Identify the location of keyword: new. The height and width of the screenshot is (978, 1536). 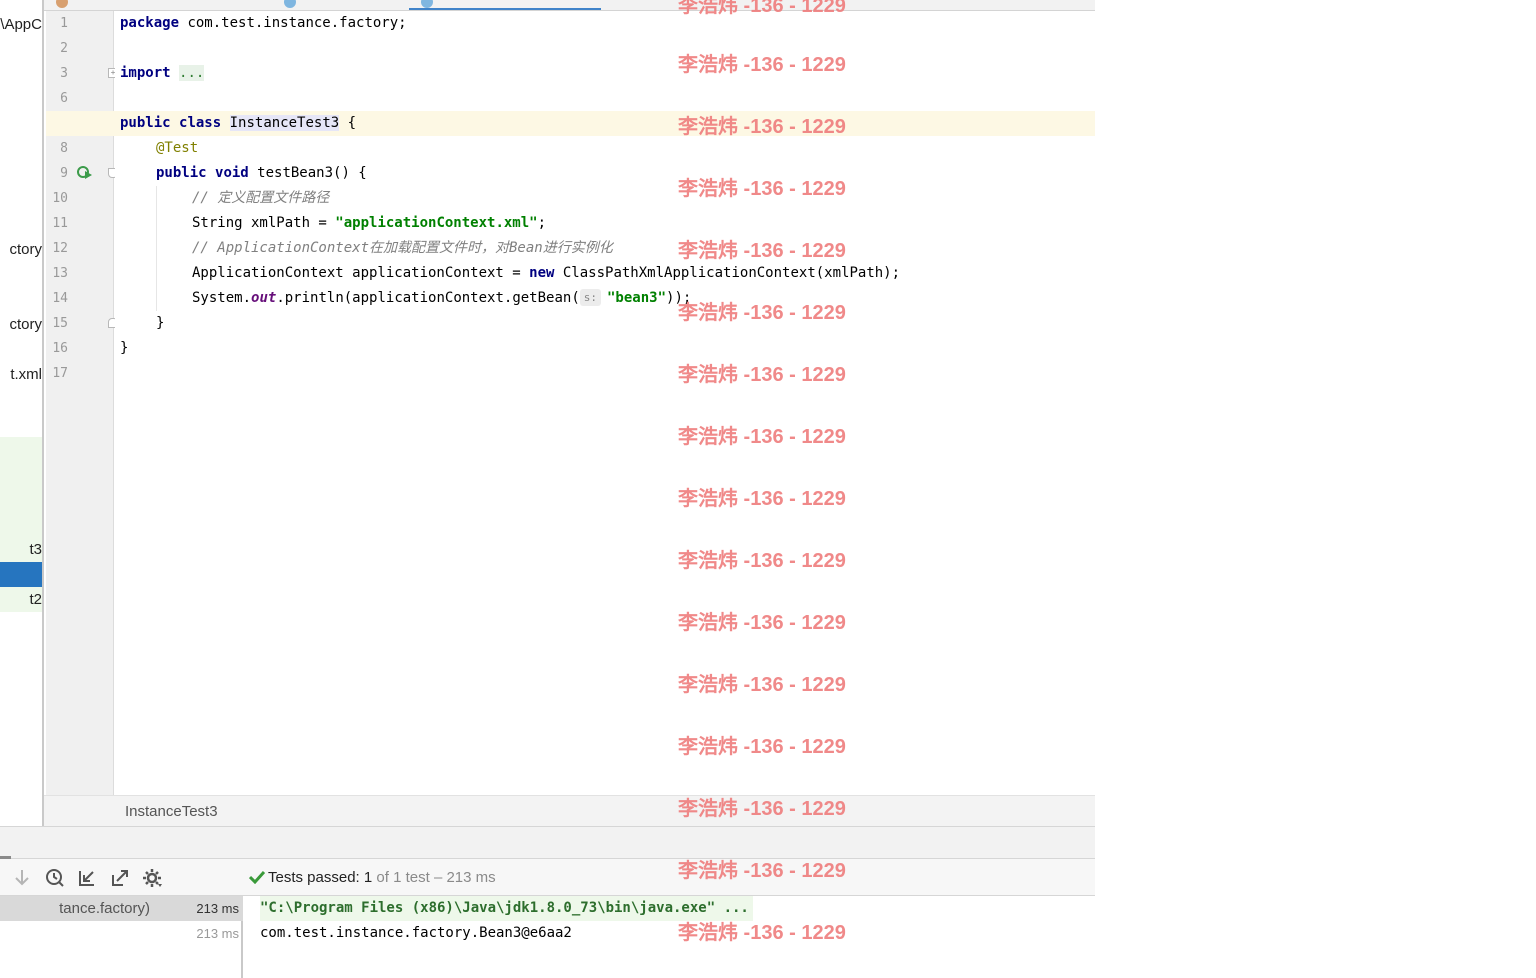
(542, 273).